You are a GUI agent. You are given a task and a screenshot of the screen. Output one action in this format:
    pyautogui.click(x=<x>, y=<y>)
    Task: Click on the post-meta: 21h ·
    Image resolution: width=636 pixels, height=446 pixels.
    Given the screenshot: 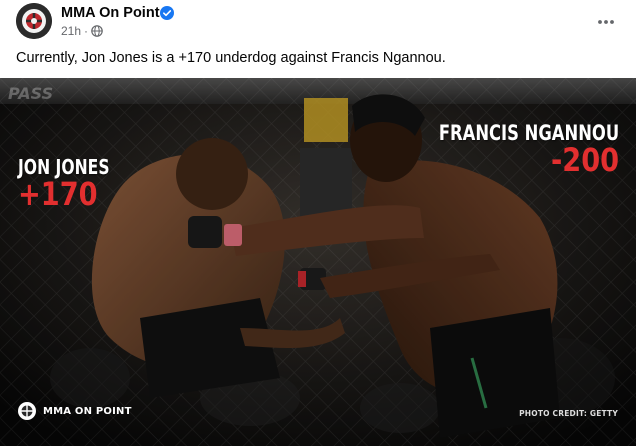 What is the action you would take?
    pyautogui.click(x=82, y=31)
    